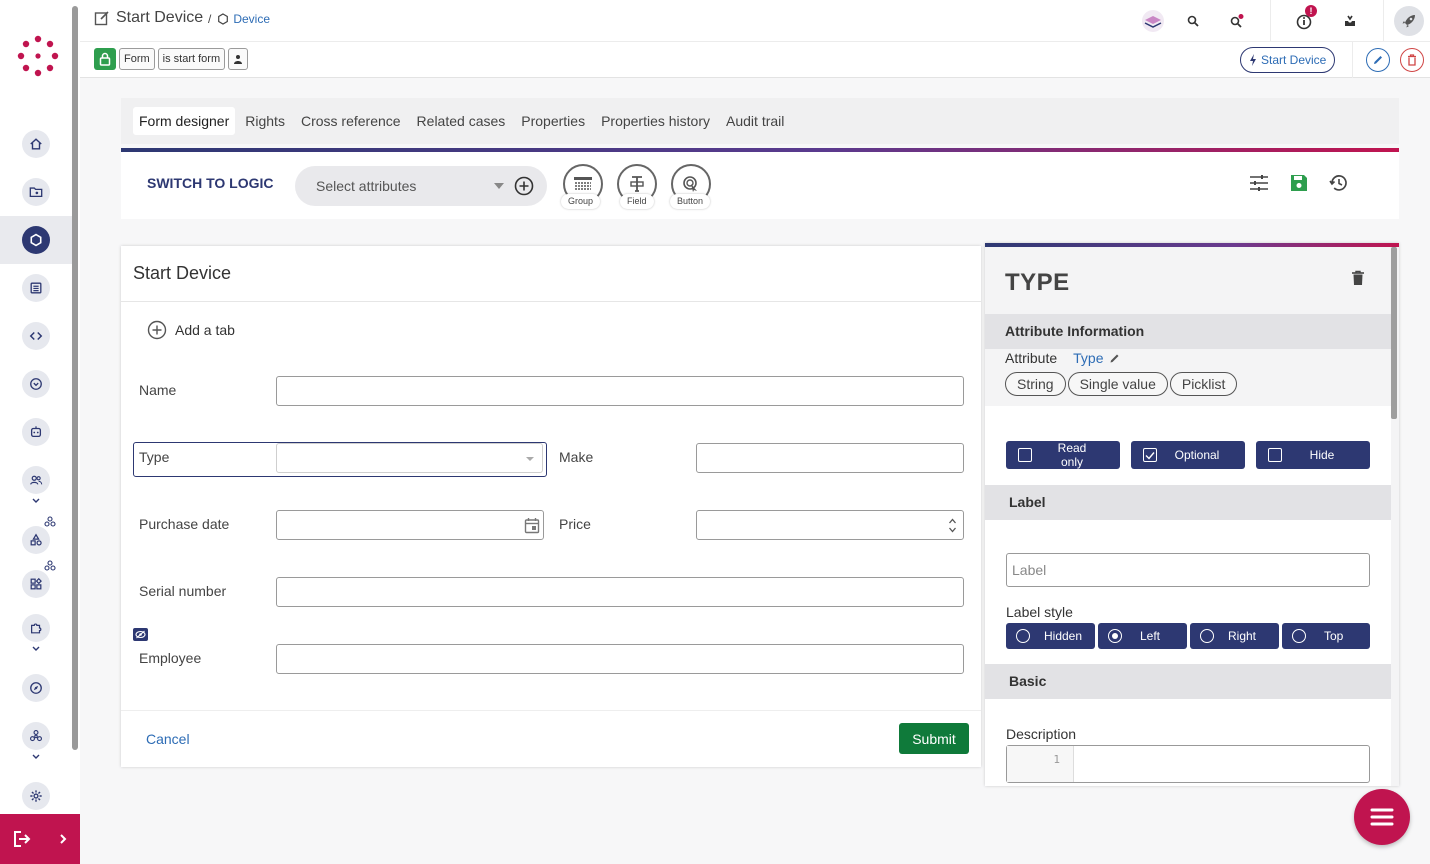 This screenshot has height=864, width=1430. What do you see at coordinates (1304, 19) in the screenshot?
I see `info-icon: !` at bounding box center [1304, 19].